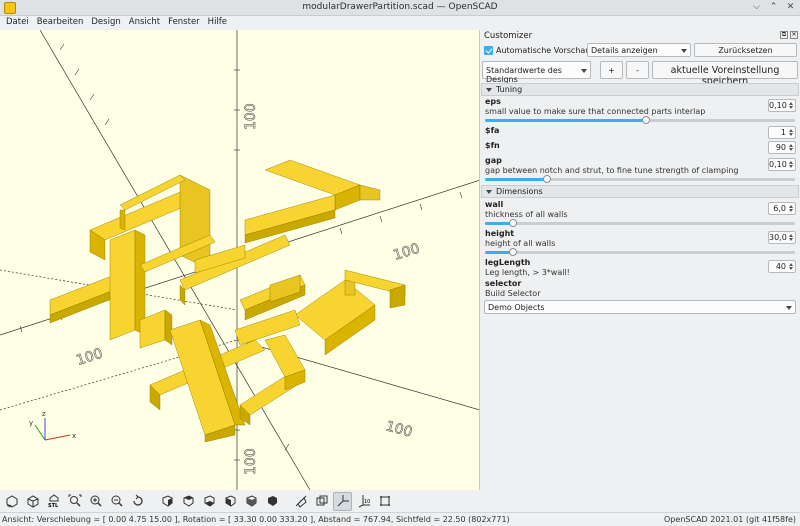  Describe the element at coordinates (17, 23) in the screenshot. I see `menu-datei: Datei` at that location.